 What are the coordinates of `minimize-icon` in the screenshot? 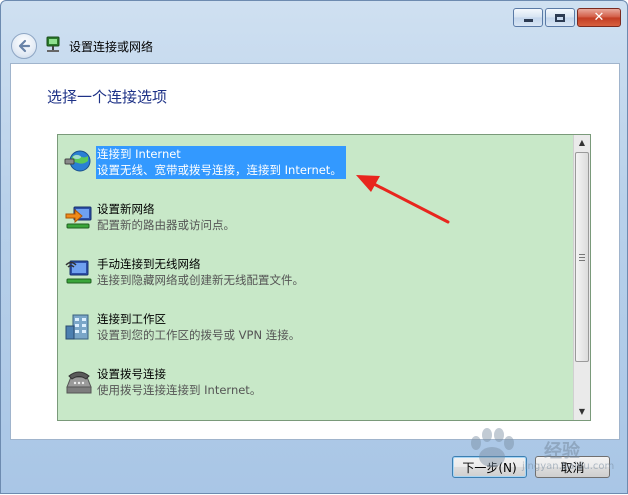 It's located at (528, 20).